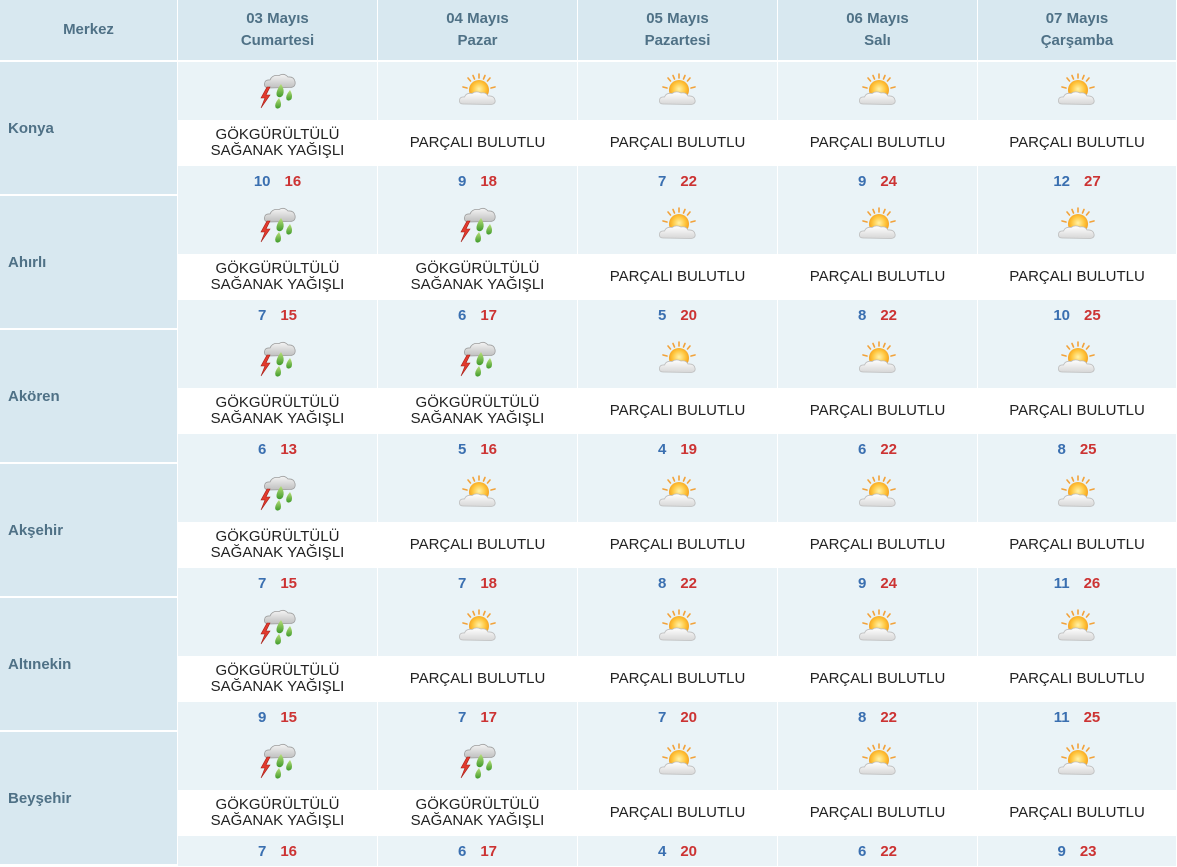 This screenshot has width=1177, height=867. What do you see at coordinates (477, 181) in the screenshot?
I see `temperature-area: 9 18` at bounding box center [477, 181].